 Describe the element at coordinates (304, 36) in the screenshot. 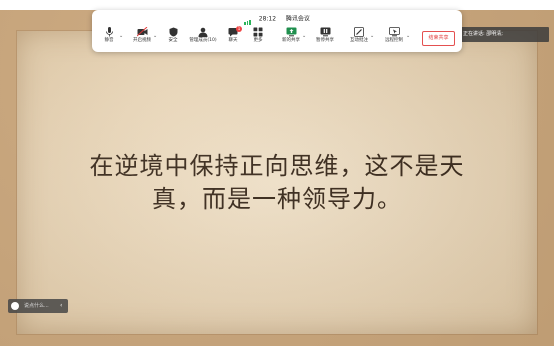

I see `share-options-chevron-icon: ⌄` at that location.